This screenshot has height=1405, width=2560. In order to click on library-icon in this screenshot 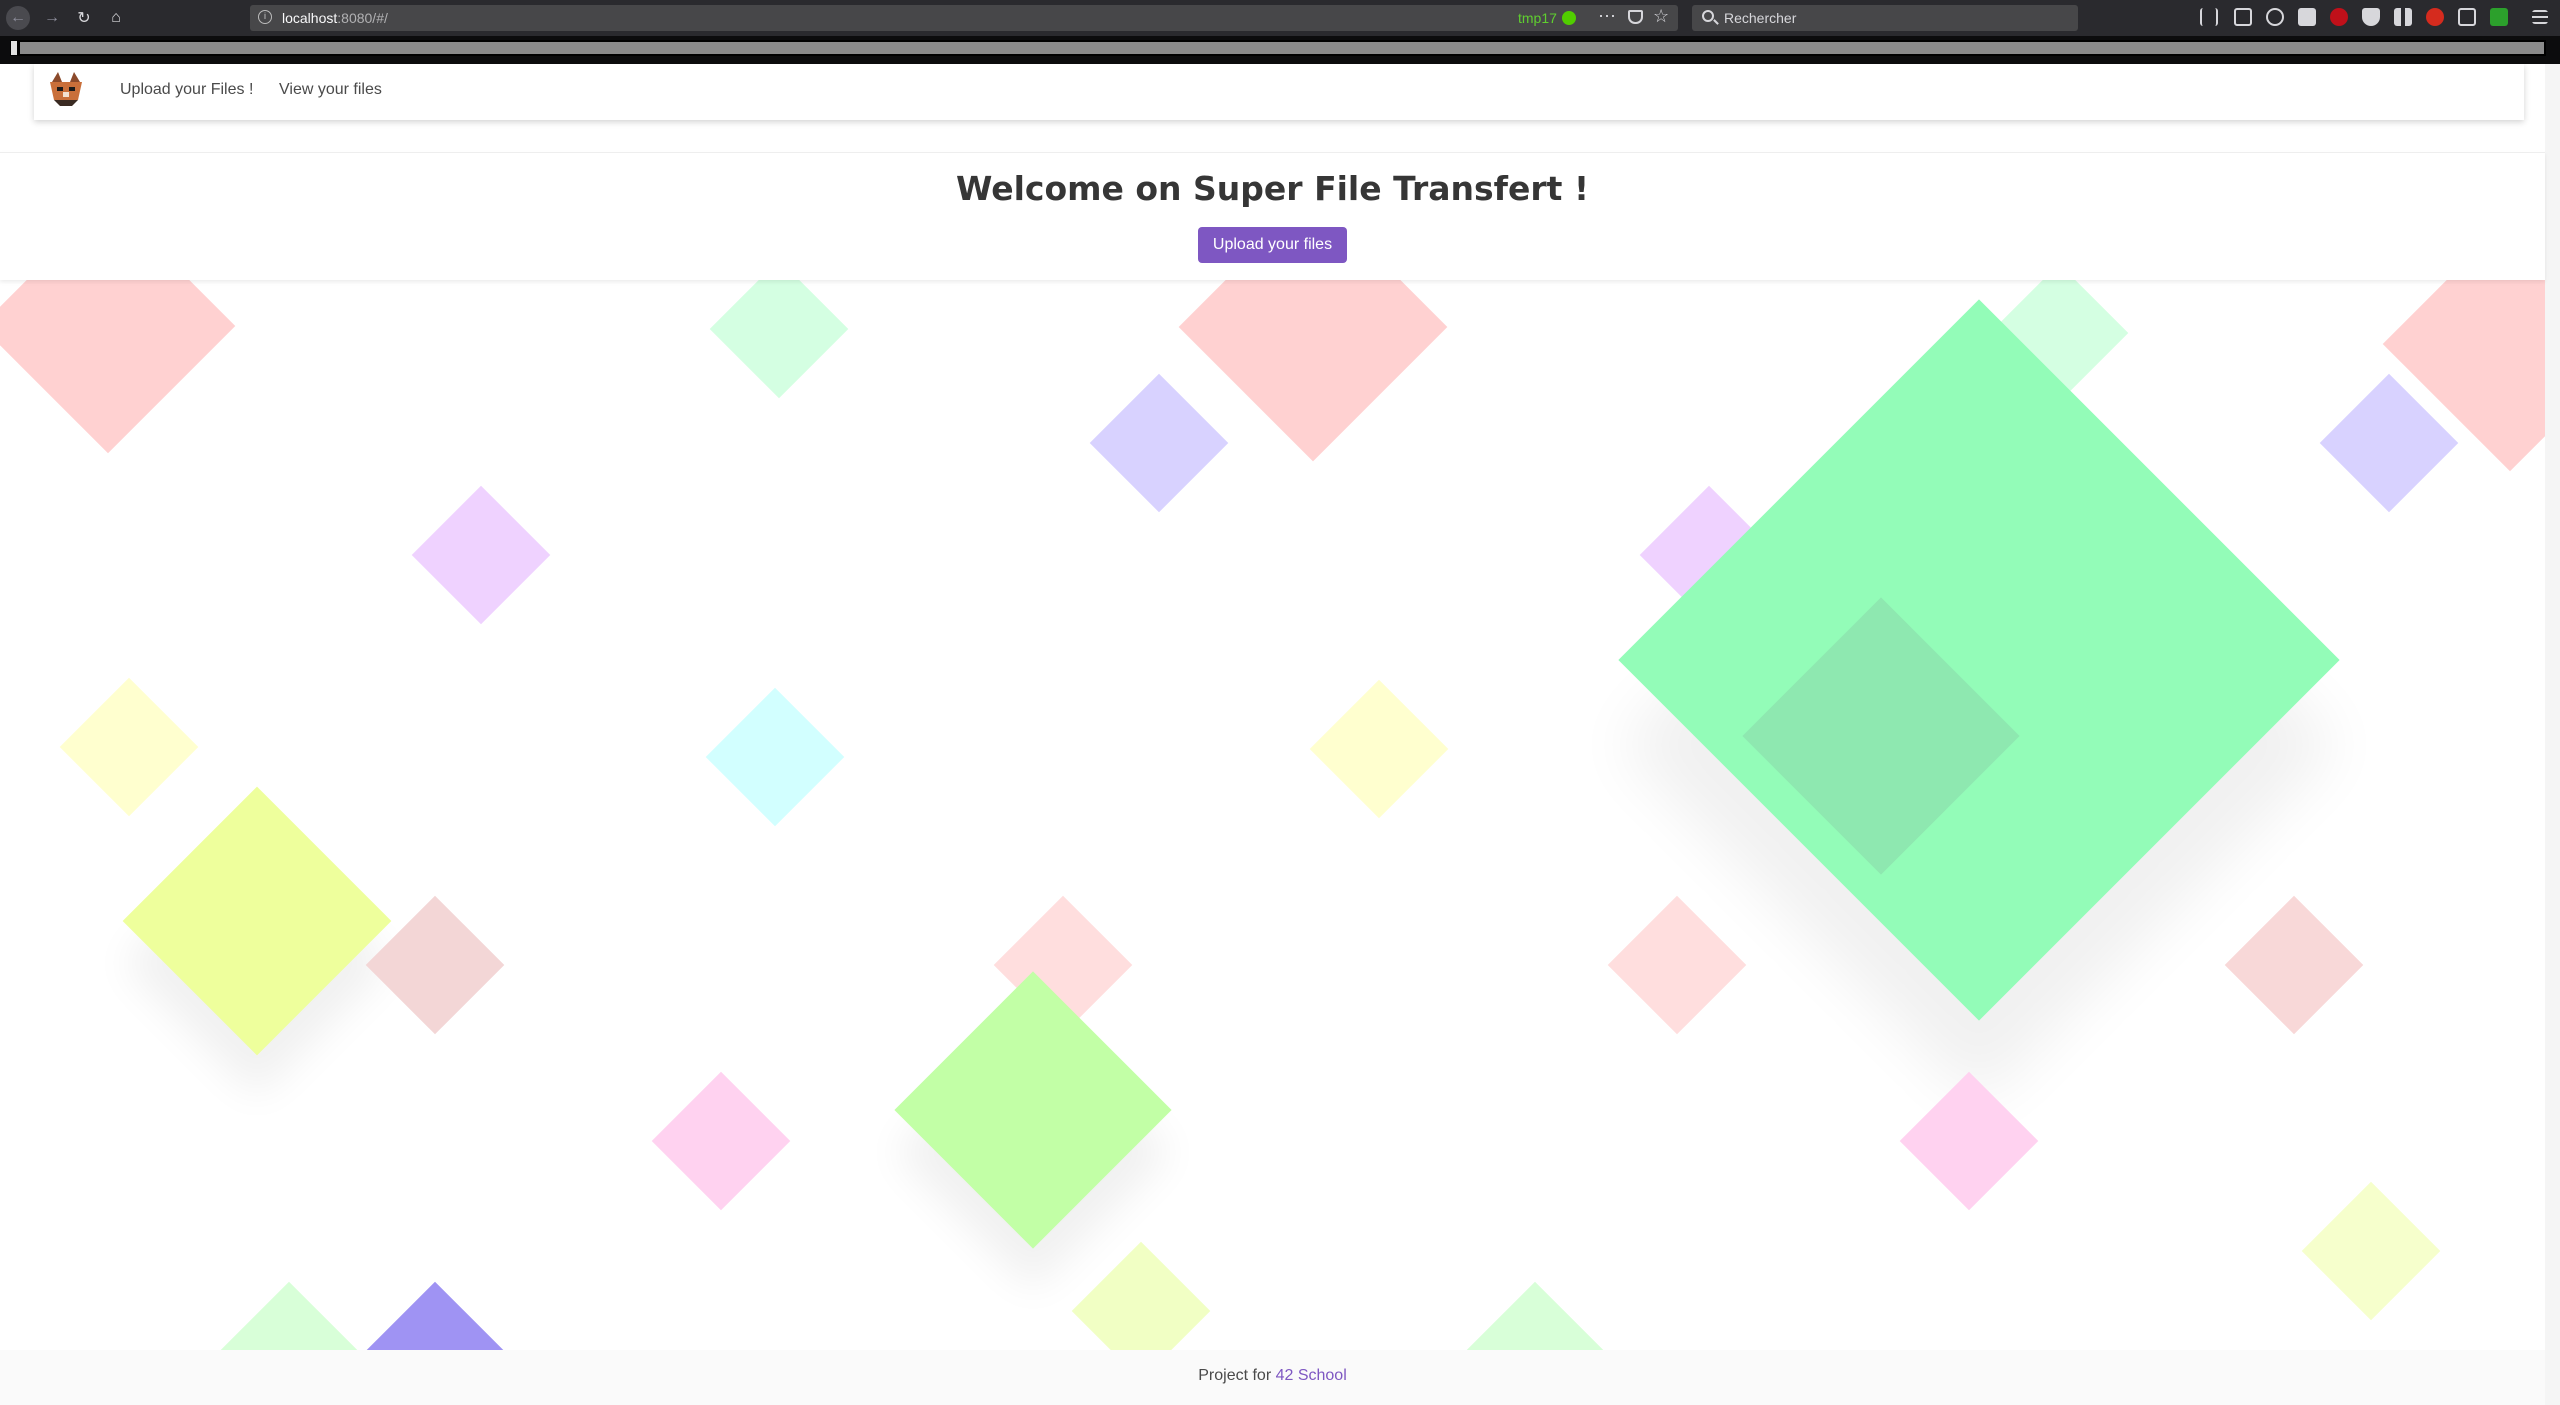, I will do `click(2209, 17)`.